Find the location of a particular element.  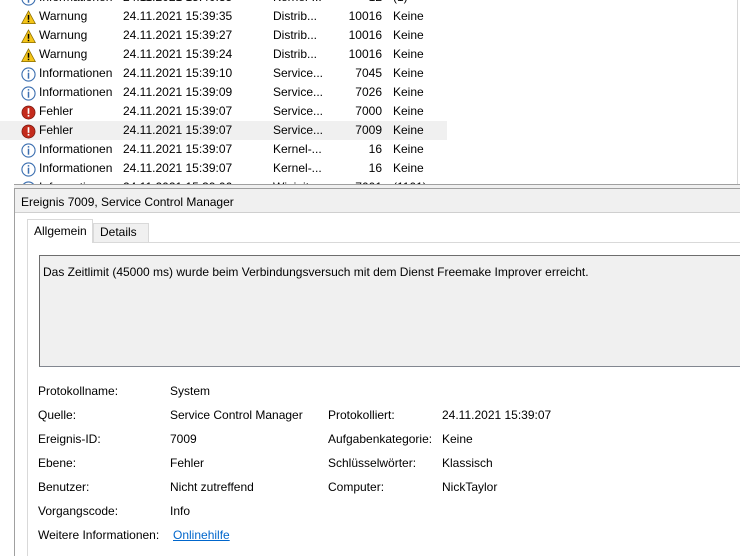

event-date: 24.11.2021 15:39:35 is located at coordinates (178, 16).